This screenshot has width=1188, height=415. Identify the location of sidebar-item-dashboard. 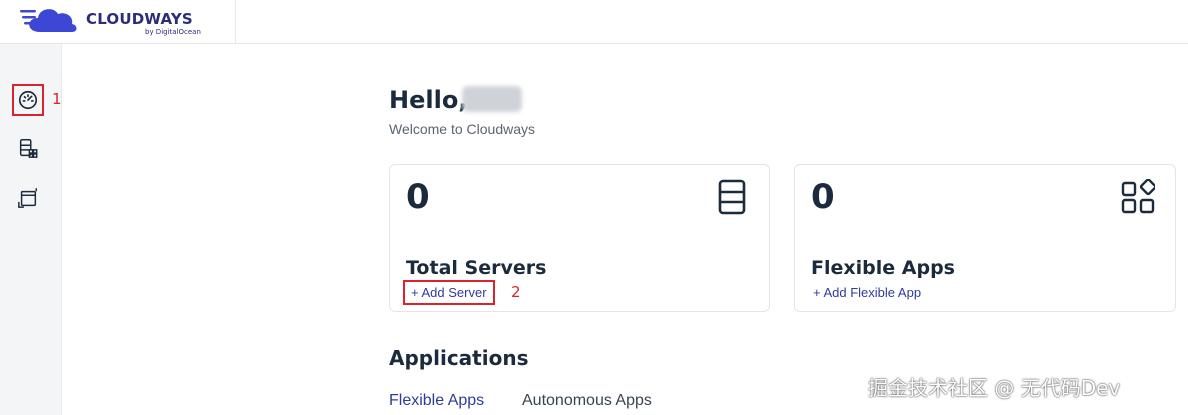
(28, 100).